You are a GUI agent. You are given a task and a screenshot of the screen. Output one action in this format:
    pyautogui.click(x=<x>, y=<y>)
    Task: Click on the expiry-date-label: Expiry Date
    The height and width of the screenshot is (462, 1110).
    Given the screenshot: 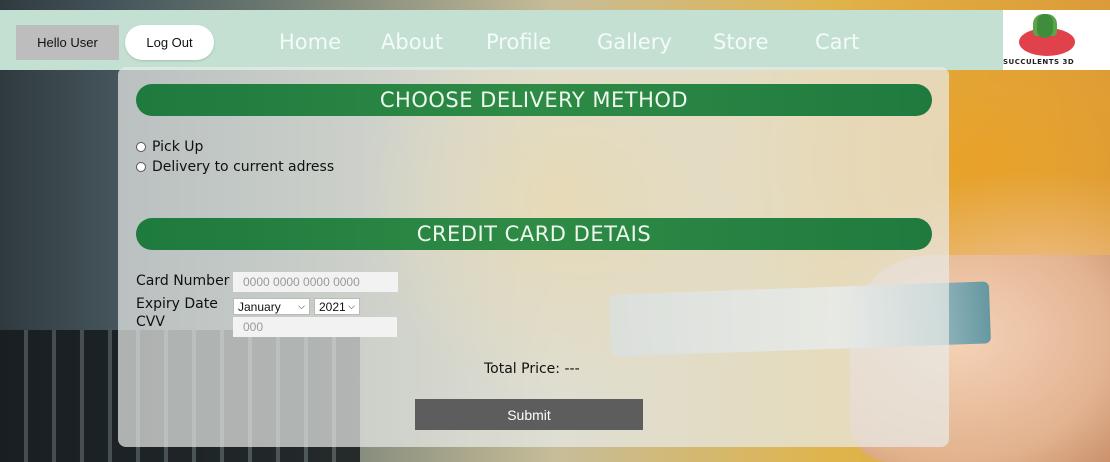 What is the action you would take?
    pyautogui.click(x=177, y=304)
    